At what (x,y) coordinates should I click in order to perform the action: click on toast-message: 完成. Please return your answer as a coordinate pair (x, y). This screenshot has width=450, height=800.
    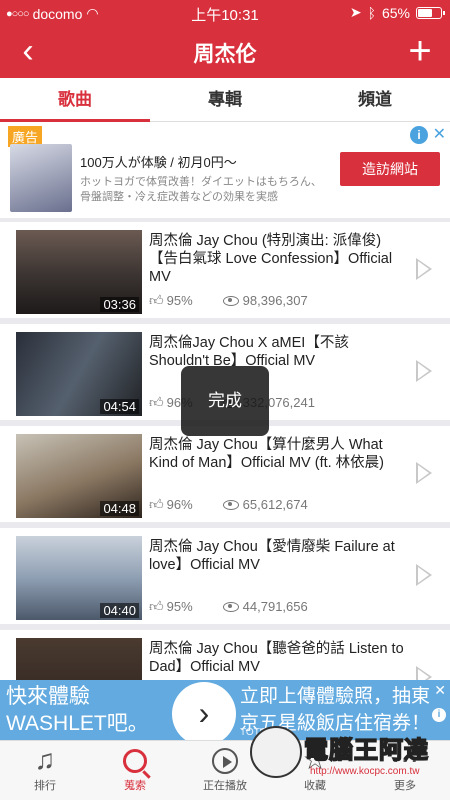
    Looking at the image, I should click on (225, 401).